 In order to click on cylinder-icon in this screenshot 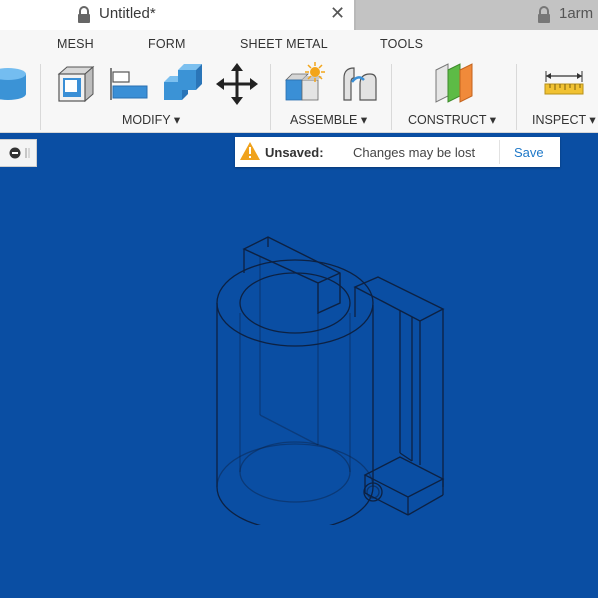, I will do `click(15, 84)`.